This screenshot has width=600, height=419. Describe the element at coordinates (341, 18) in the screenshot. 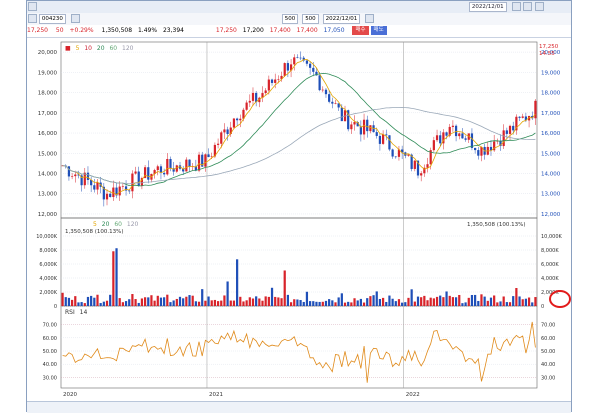

I see `date-input: 2022/12/01` at that location.